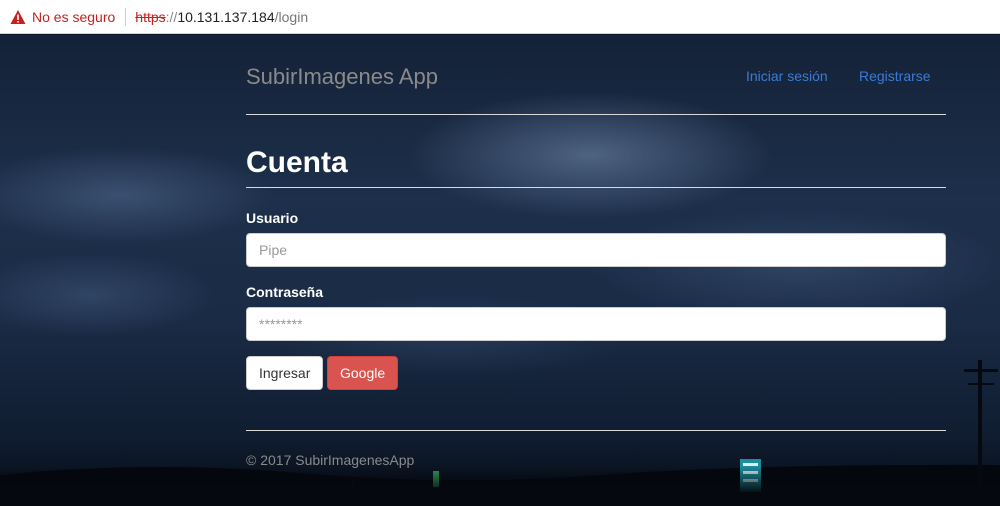  I want to click on username-input, so click(596, 250).